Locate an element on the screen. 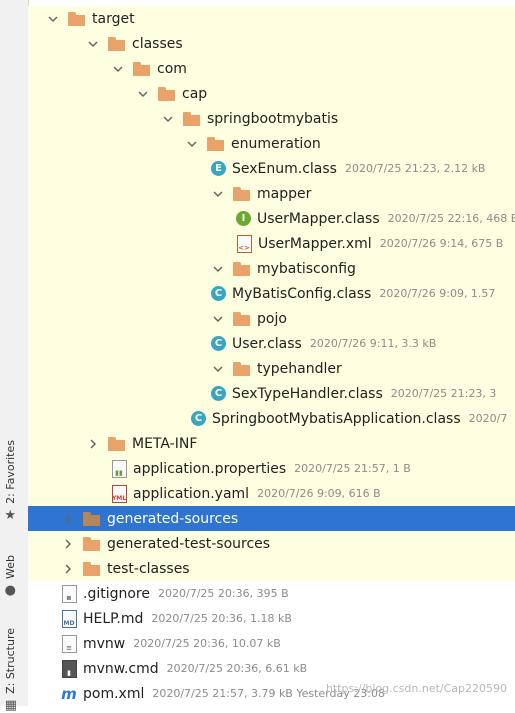  tree-row-help-md: MD HELP.md 2020/7/25 20:36, 1.18 kB is located at coordinates (271, 618).